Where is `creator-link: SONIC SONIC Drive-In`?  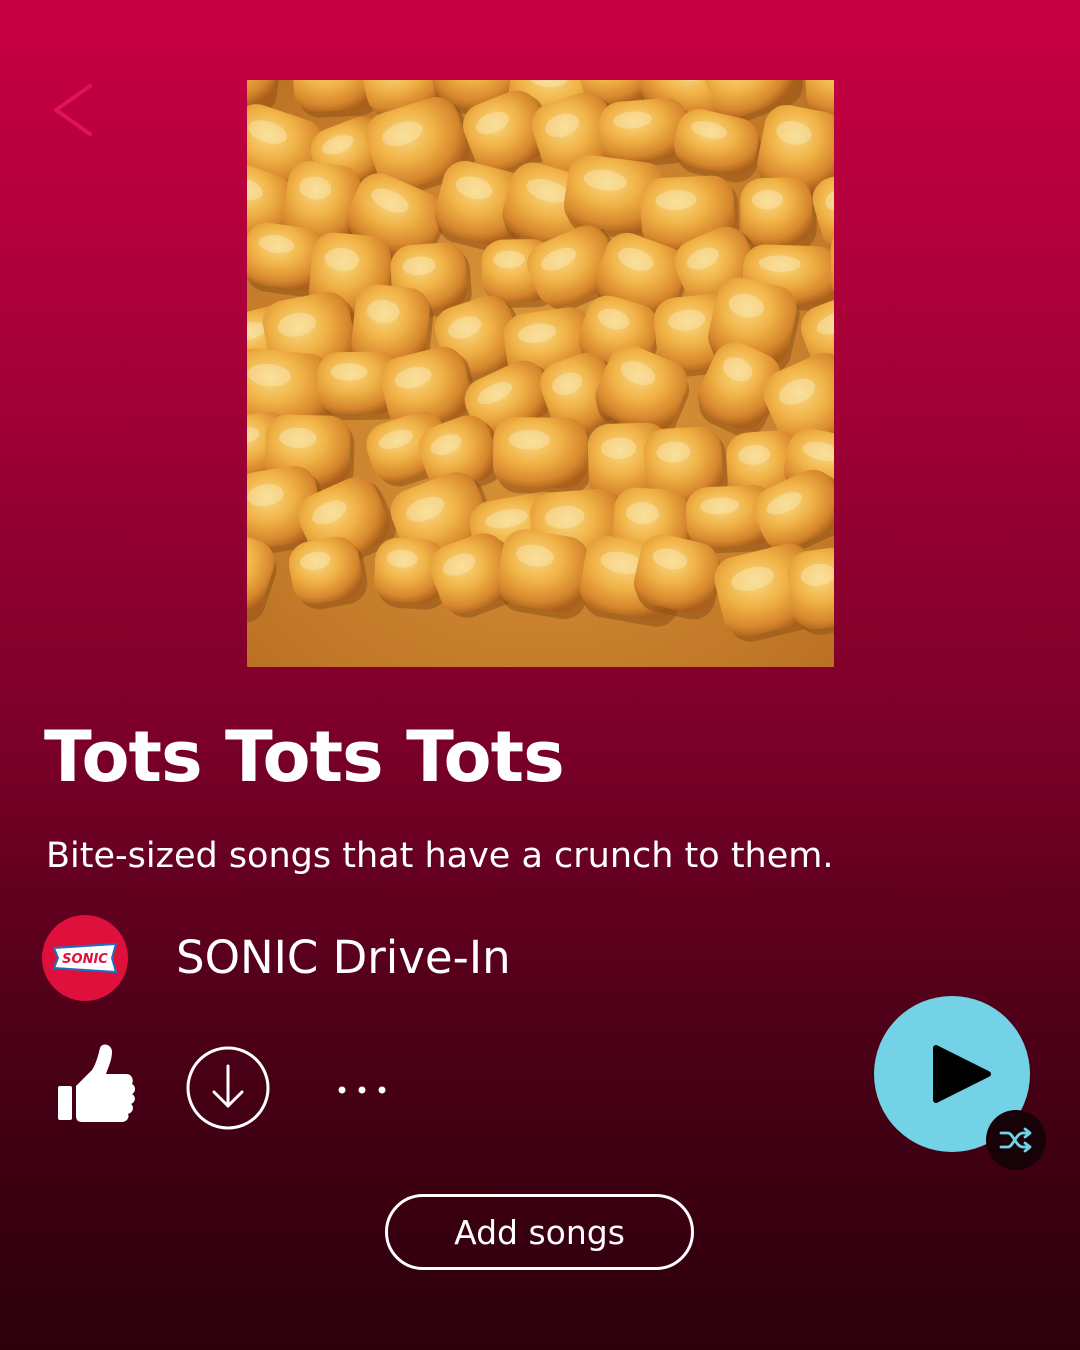
creator-link: SONIC SONIC Drive-In is located at coordinates (276, 958).